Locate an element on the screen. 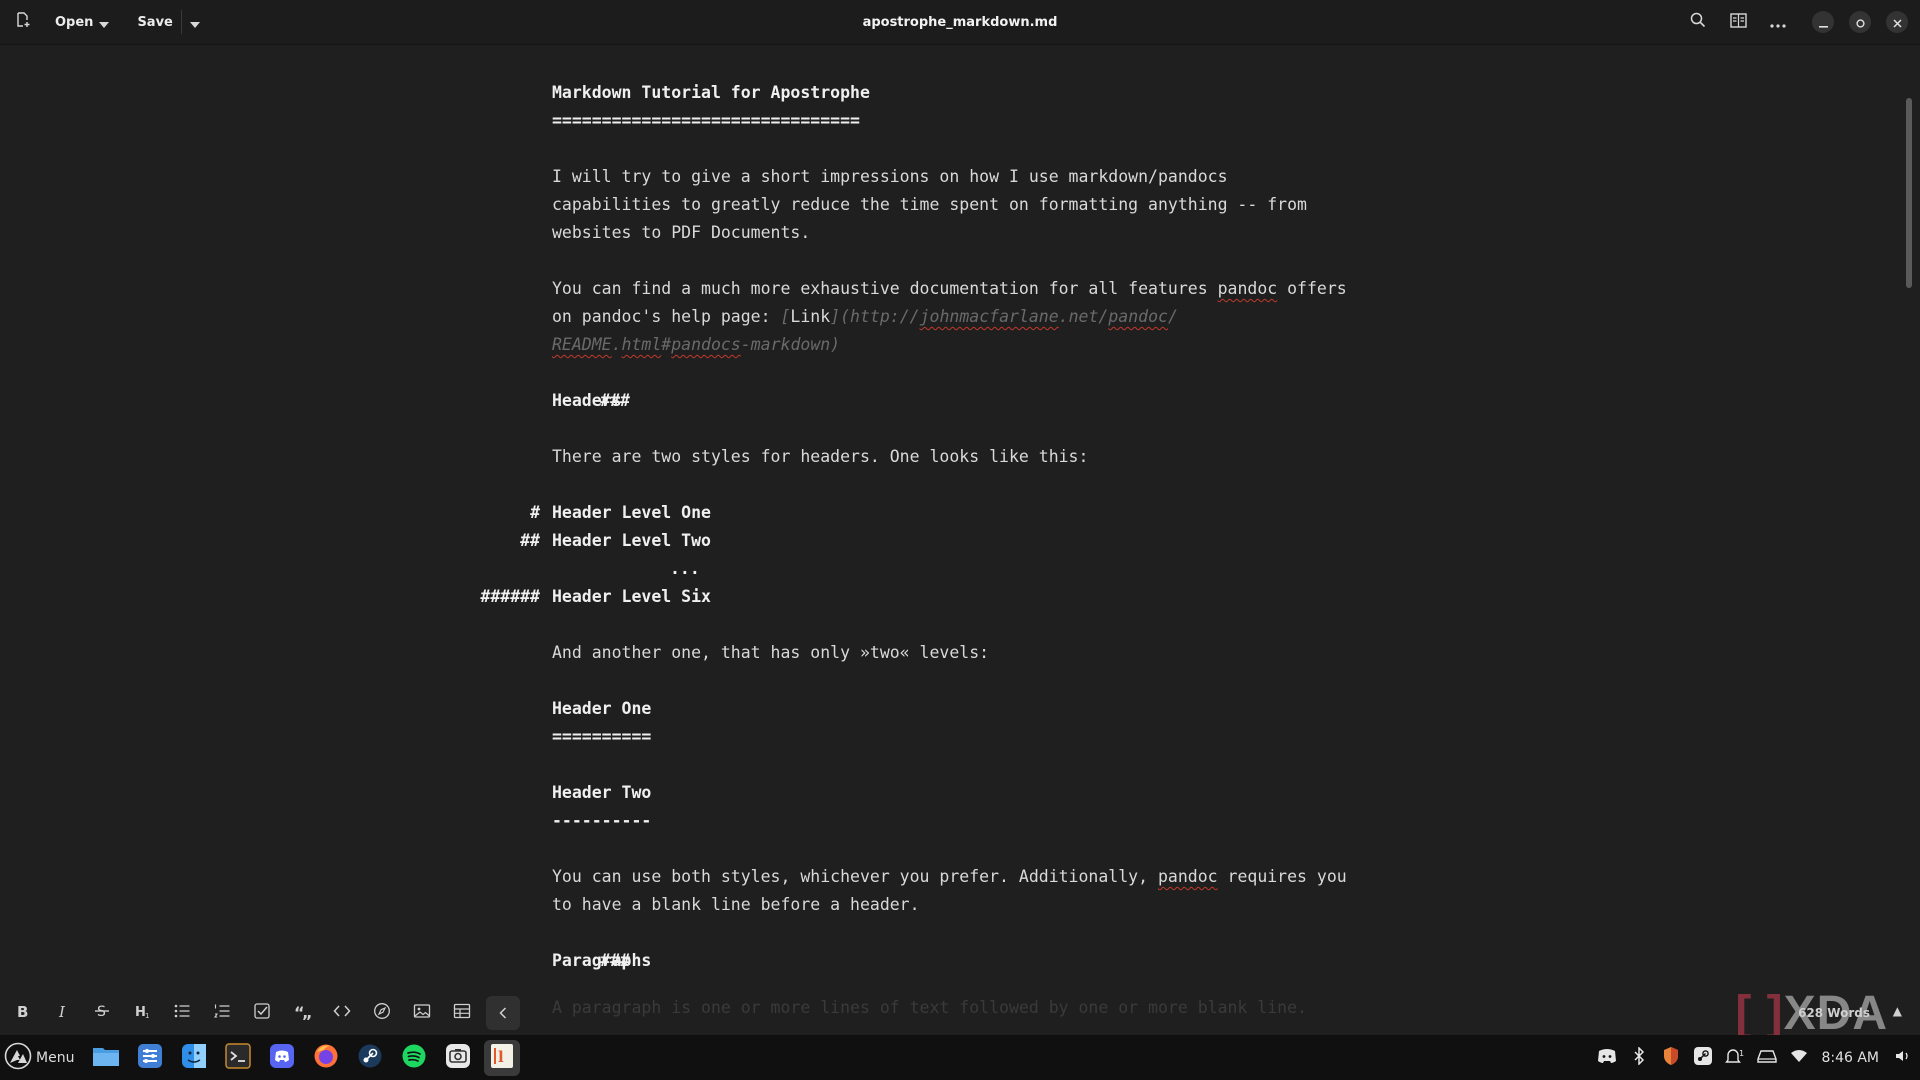 The image size is (1920, 1080). image-button is located at coordinates (422, 1013).